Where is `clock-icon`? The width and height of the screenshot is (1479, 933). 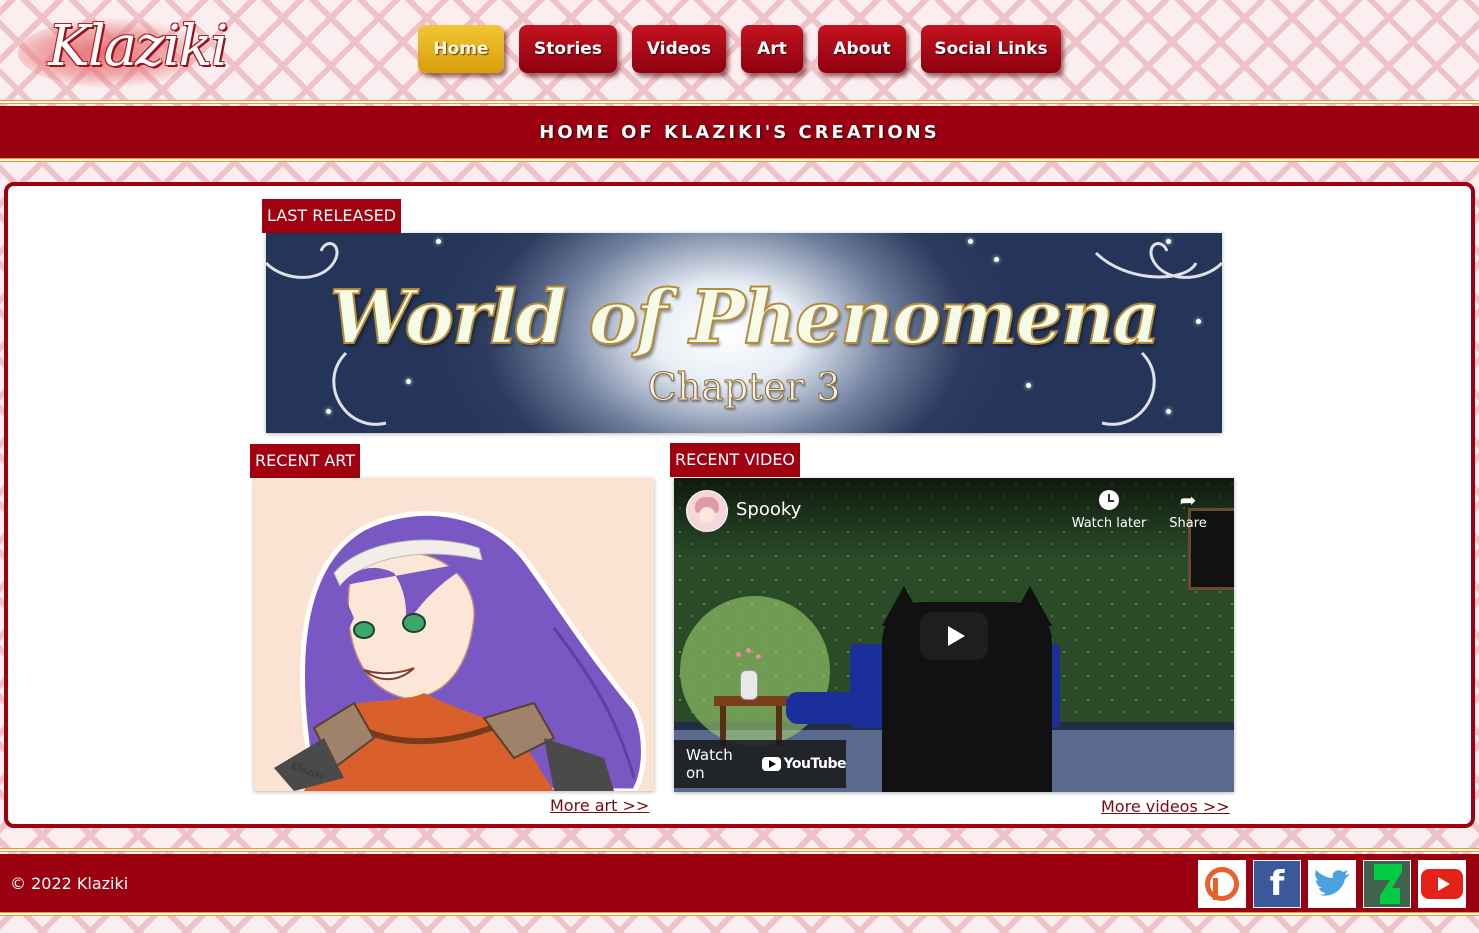 clock-icon is located at coordinates (1109, 500).